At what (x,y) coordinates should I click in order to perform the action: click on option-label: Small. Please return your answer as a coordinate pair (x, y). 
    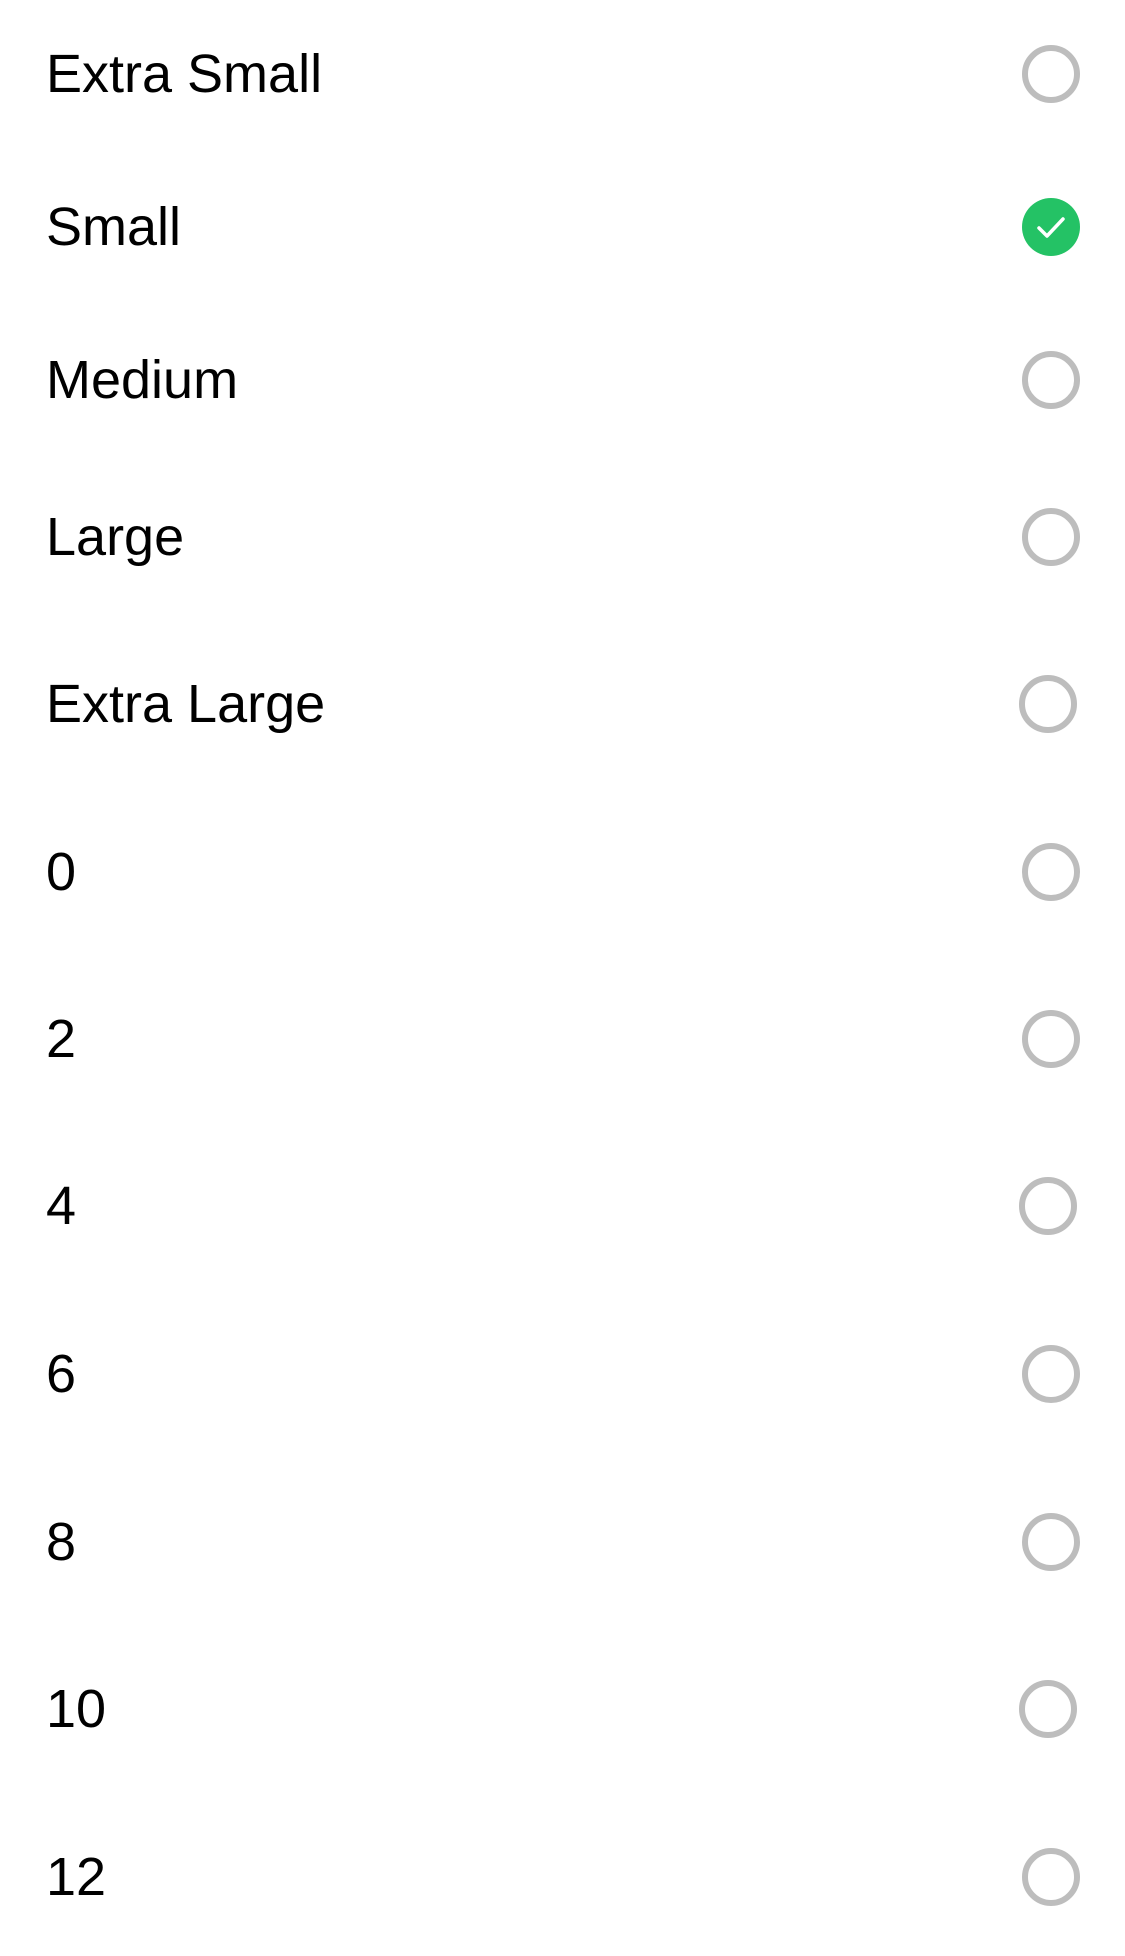
    Looking at the image, I should click on (114, 227).